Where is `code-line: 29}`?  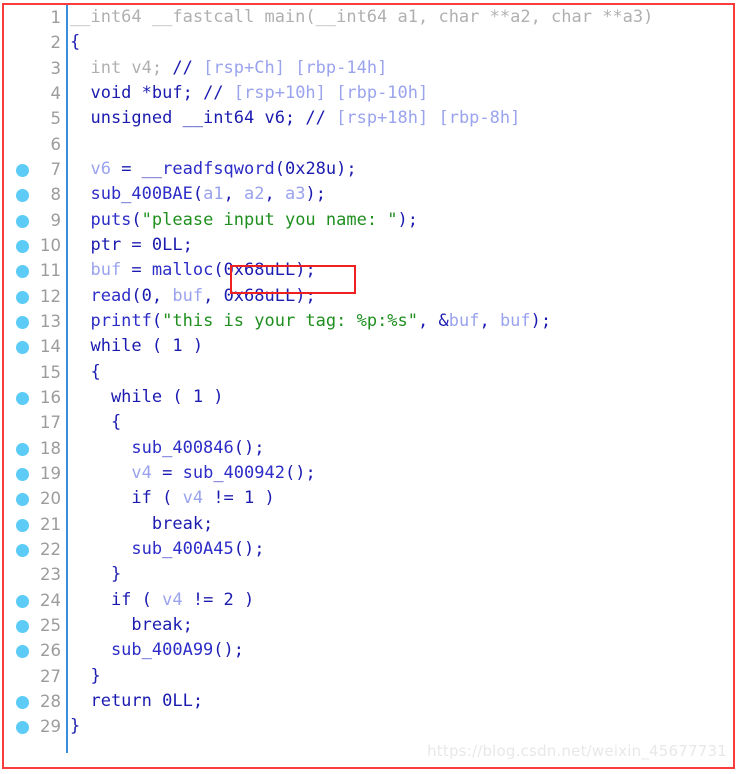
code-line: 29} is located at coordinates (368, 726).